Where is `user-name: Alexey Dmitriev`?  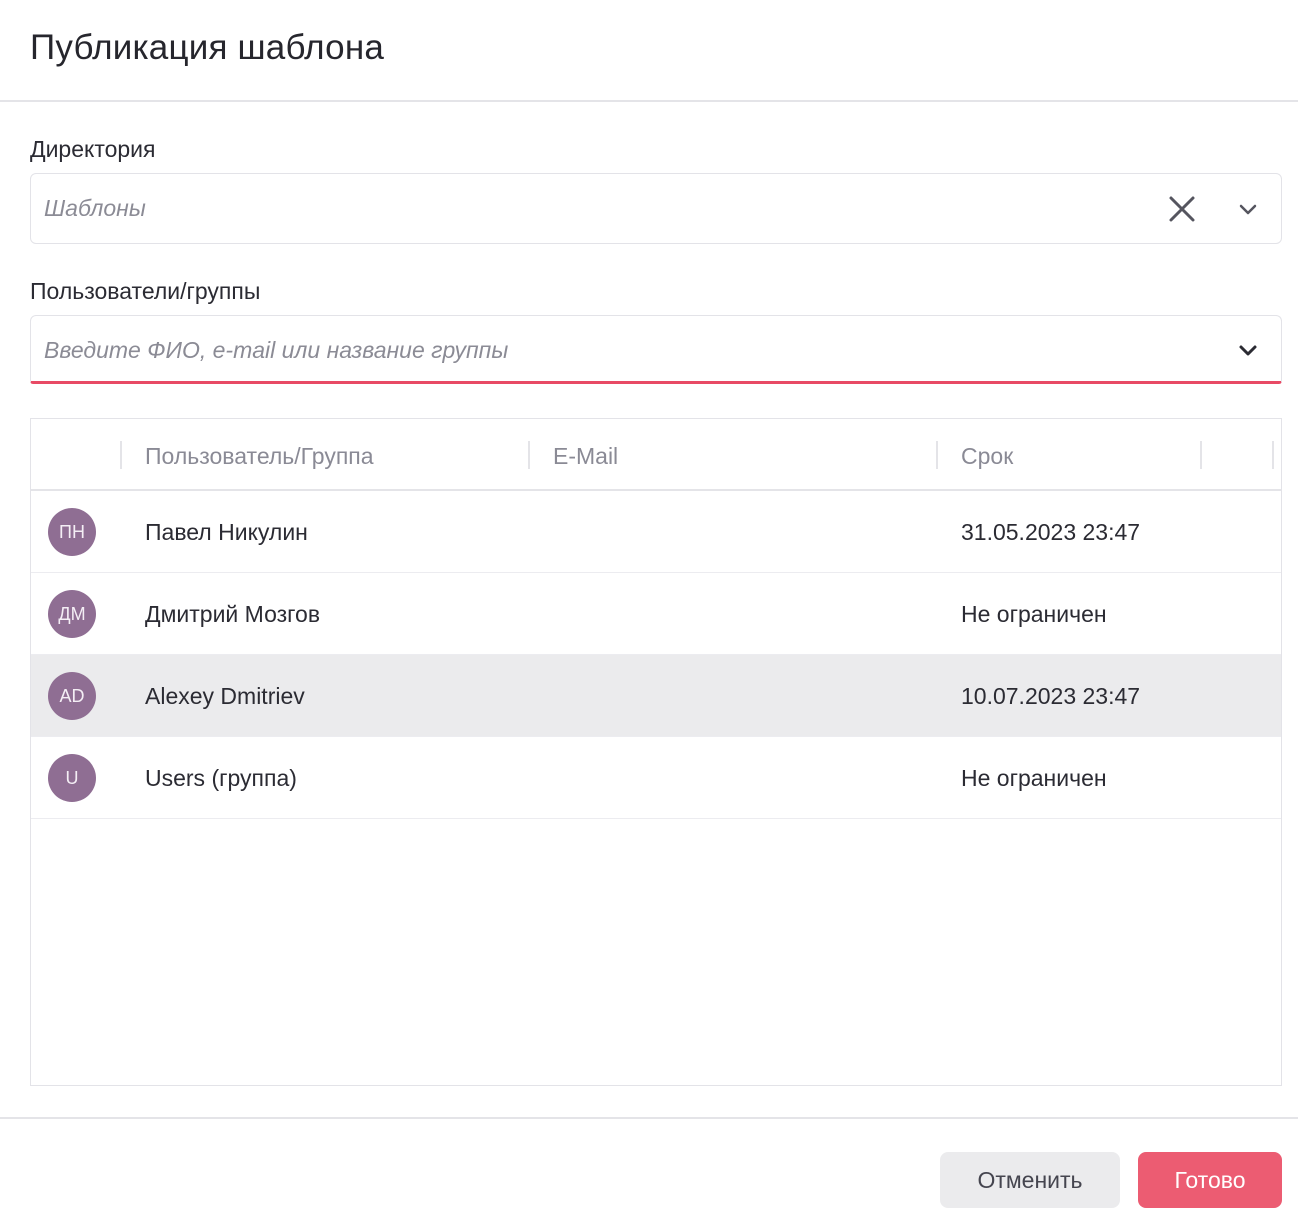 user-name: Alexey Dmitriev is located at coordinates (225, 696).